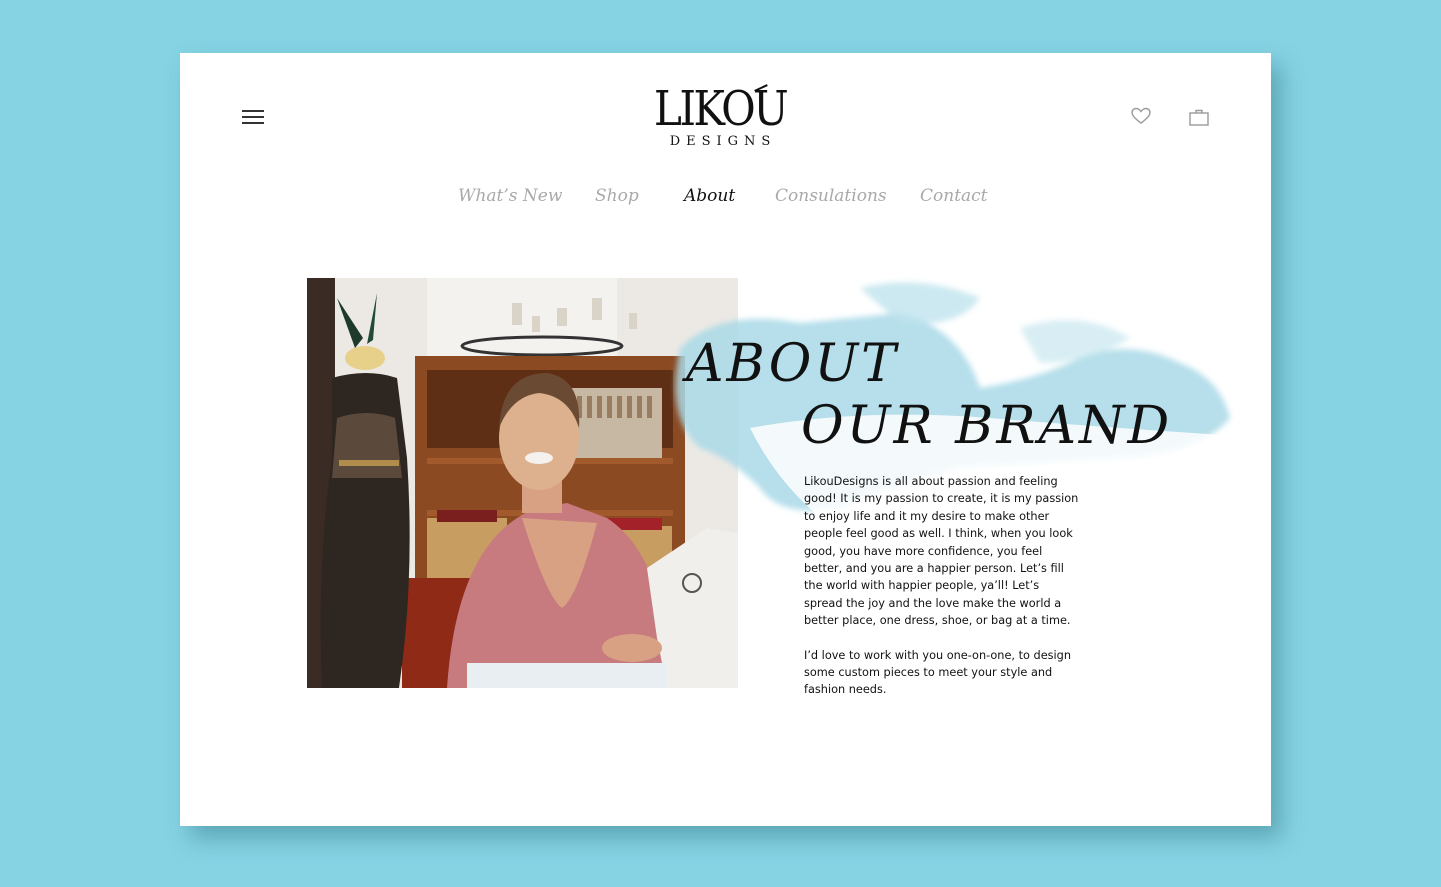 This screenshot has width=1441, height=887. I want to click on about-title: ABOUT OUR BRAND, so click(929, 395).